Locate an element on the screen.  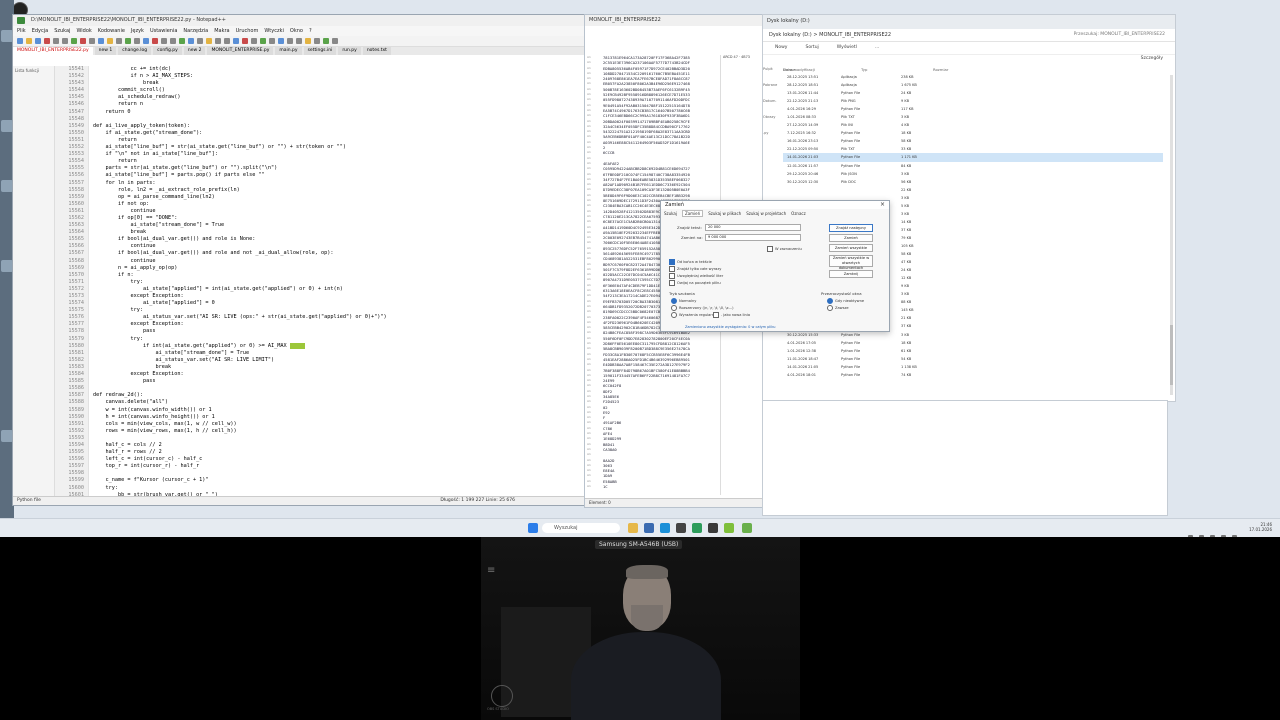
nav-pane-item: Dokum. is located at coordinates (773, 101).